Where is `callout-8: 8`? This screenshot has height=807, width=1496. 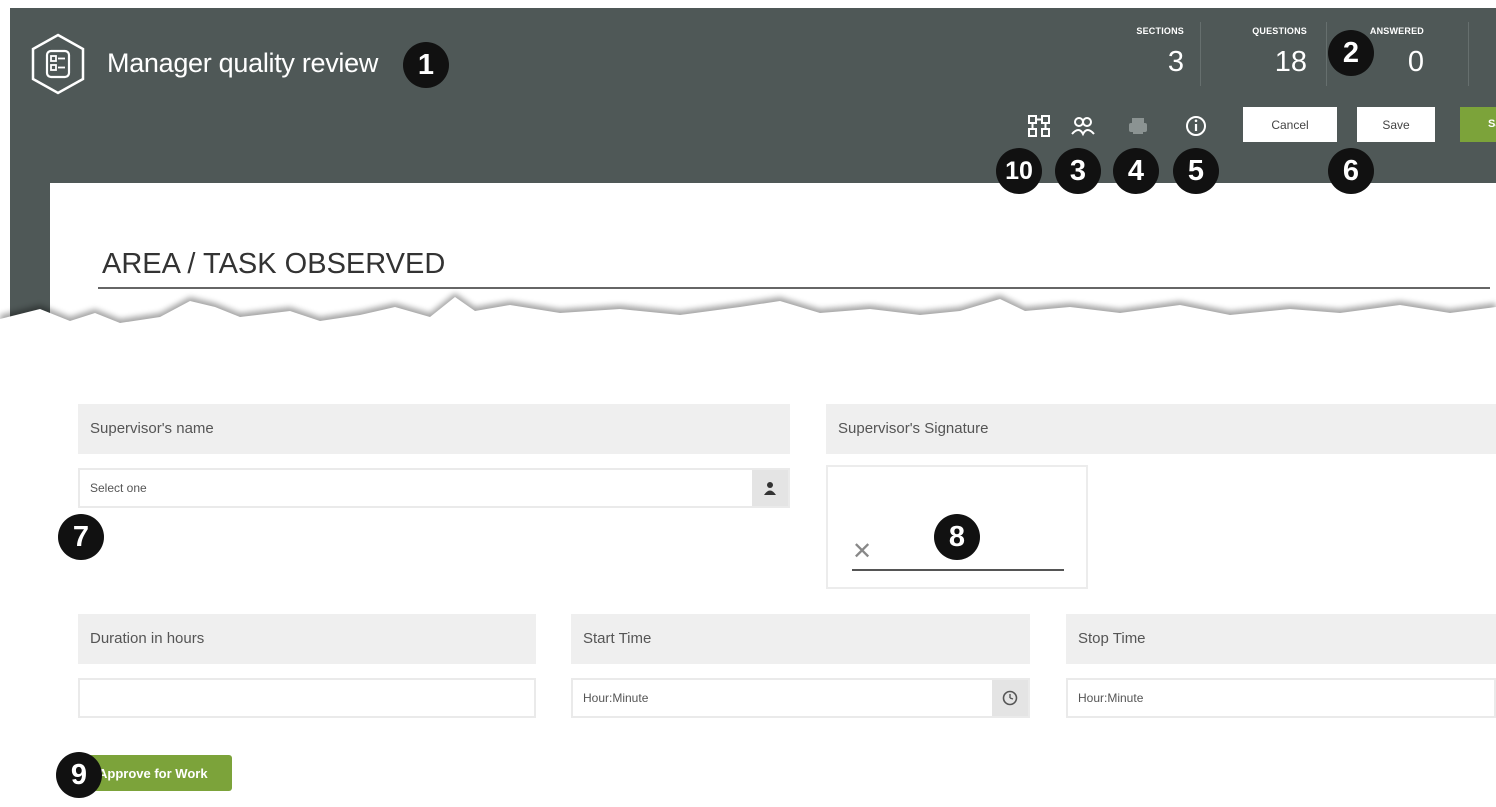
callout-8: 8 is located at coordinates (957, 537).